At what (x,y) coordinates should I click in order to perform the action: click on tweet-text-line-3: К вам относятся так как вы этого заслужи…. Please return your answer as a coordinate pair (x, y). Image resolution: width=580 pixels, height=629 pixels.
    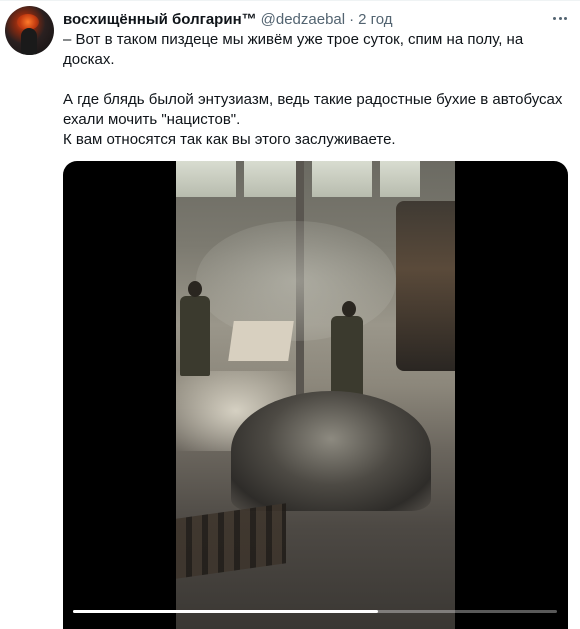
    Looking at the image, I should click on (229, 139).